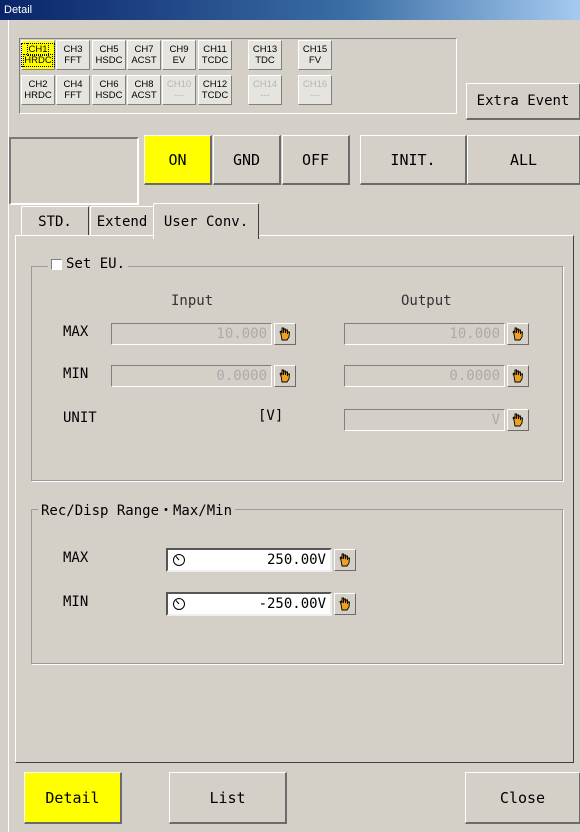 This screenshot has height=832, width=580. I want to click on channel-button: CH13 TDC, so click(265, 55).